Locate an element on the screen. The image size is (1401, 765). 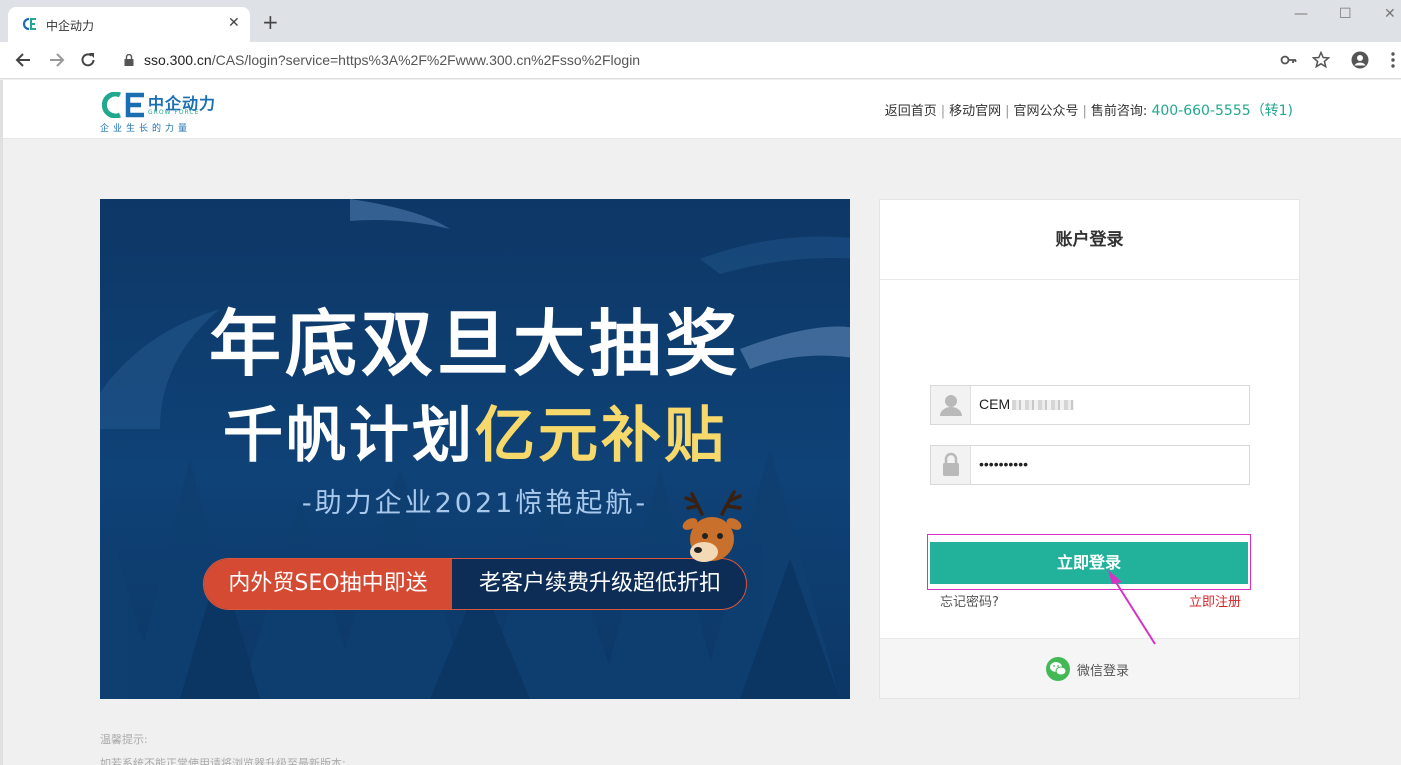
reload-icon is located at coordinates (88, 60).